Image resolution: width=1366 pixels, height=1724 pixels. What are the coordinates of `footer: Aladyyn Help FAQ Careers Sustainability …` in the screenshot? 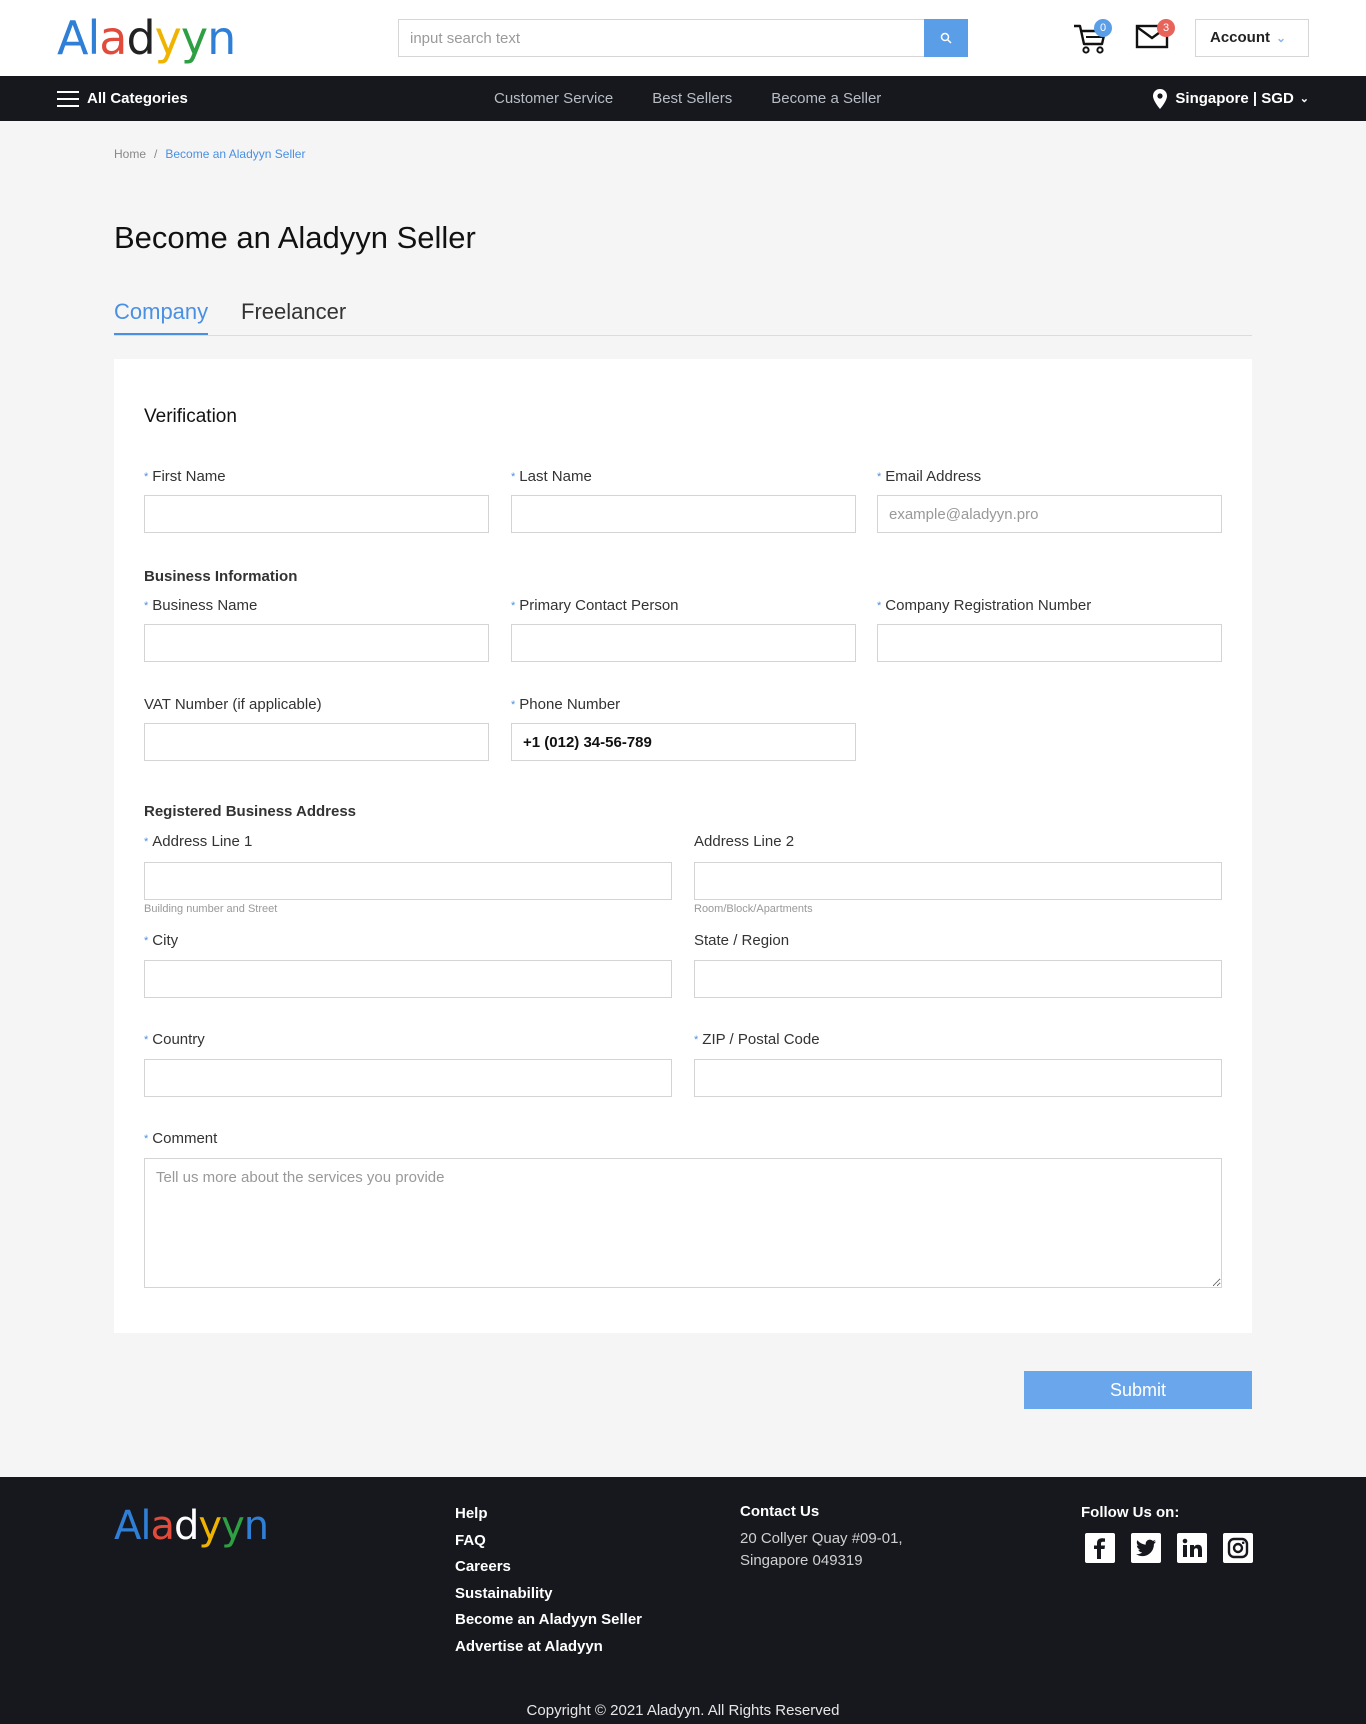 It's located at (683, 1600).